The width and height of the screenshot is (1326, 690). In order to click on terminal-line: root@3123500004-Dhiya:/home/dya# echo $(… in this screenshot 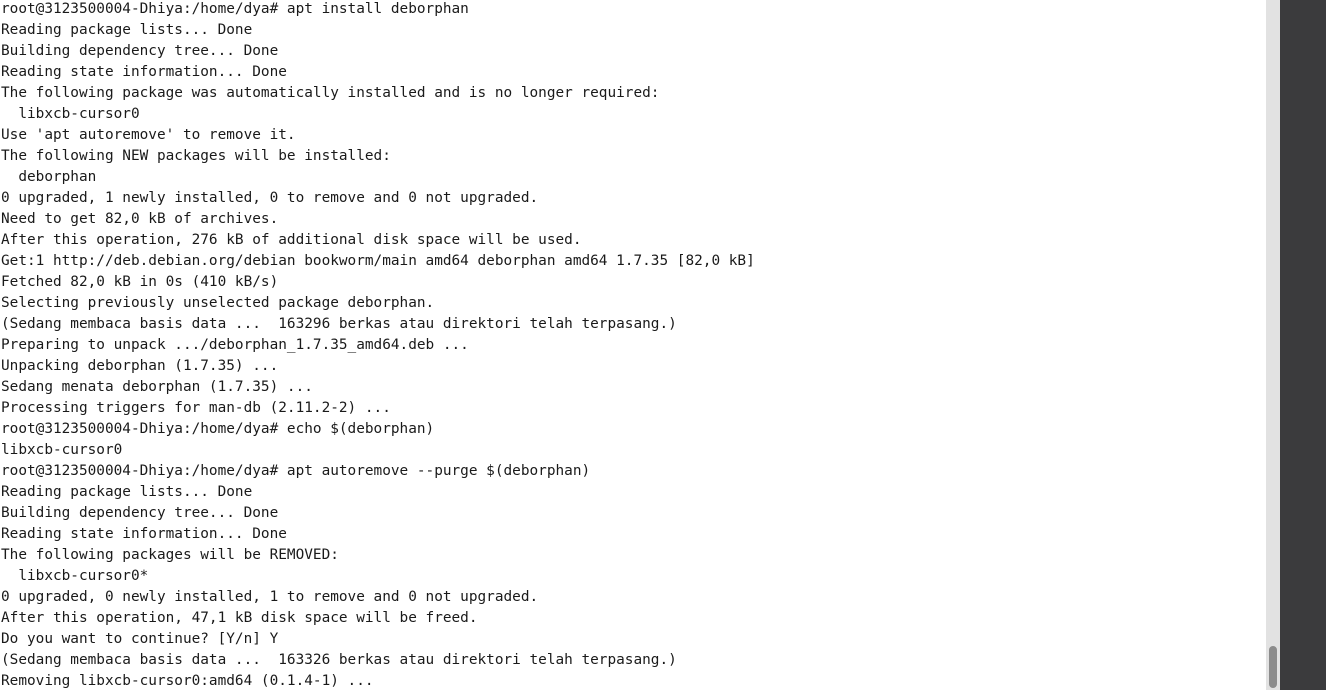, I will do `click(218, 429)`.